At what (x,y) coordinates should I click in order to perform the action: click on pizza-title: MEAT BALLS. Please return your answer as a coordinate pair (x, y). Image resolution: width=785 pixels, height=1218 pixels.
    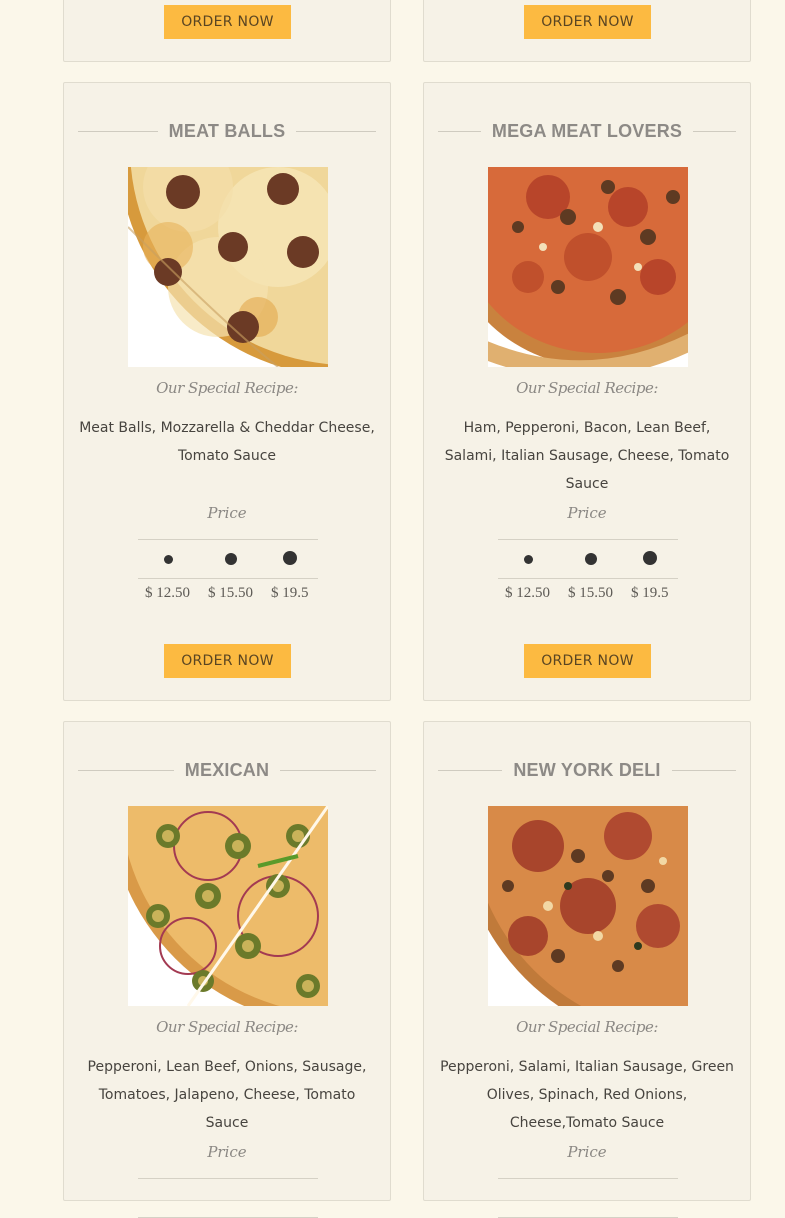
    Looking at the image, I should click on (227, 130).